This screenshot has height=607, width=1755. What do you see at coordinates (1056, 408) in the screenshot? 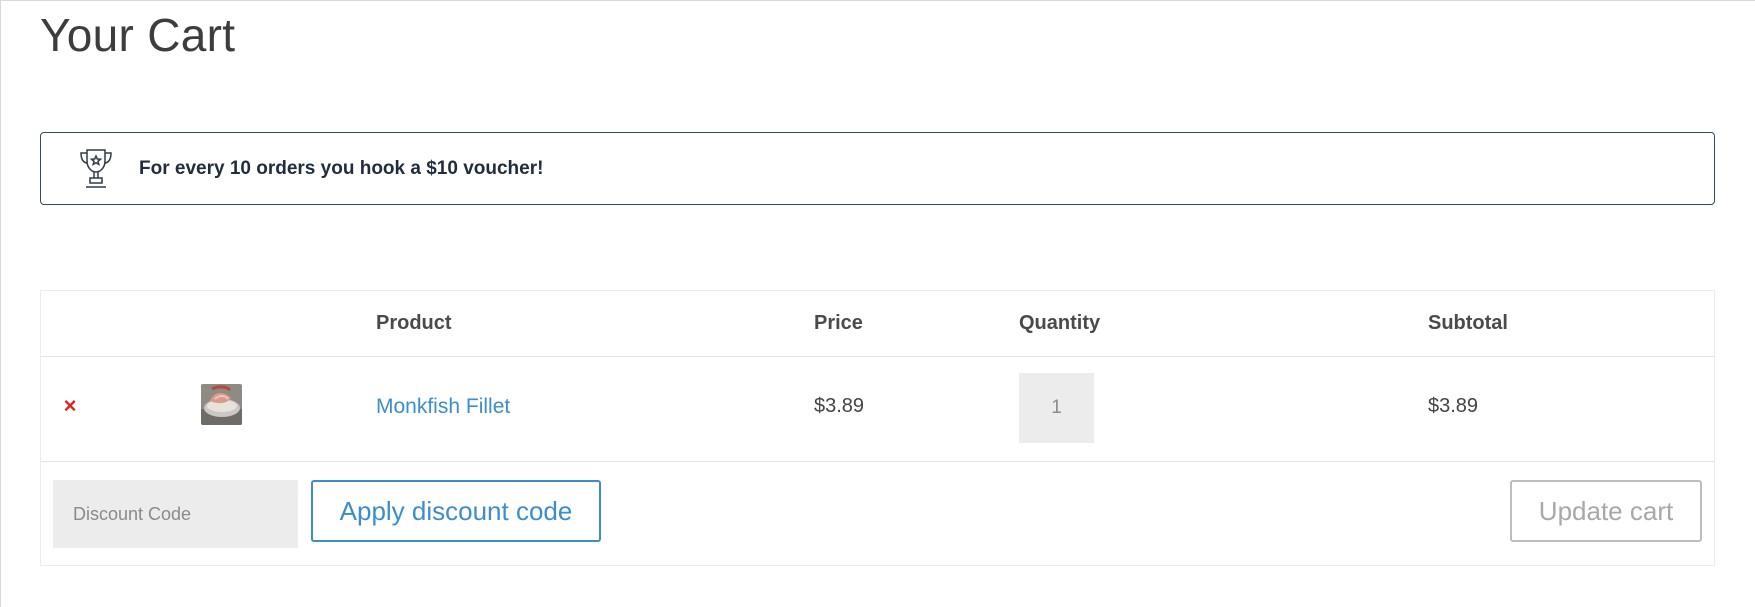
I see `quantity-input` at bounding box center [1056, 408].